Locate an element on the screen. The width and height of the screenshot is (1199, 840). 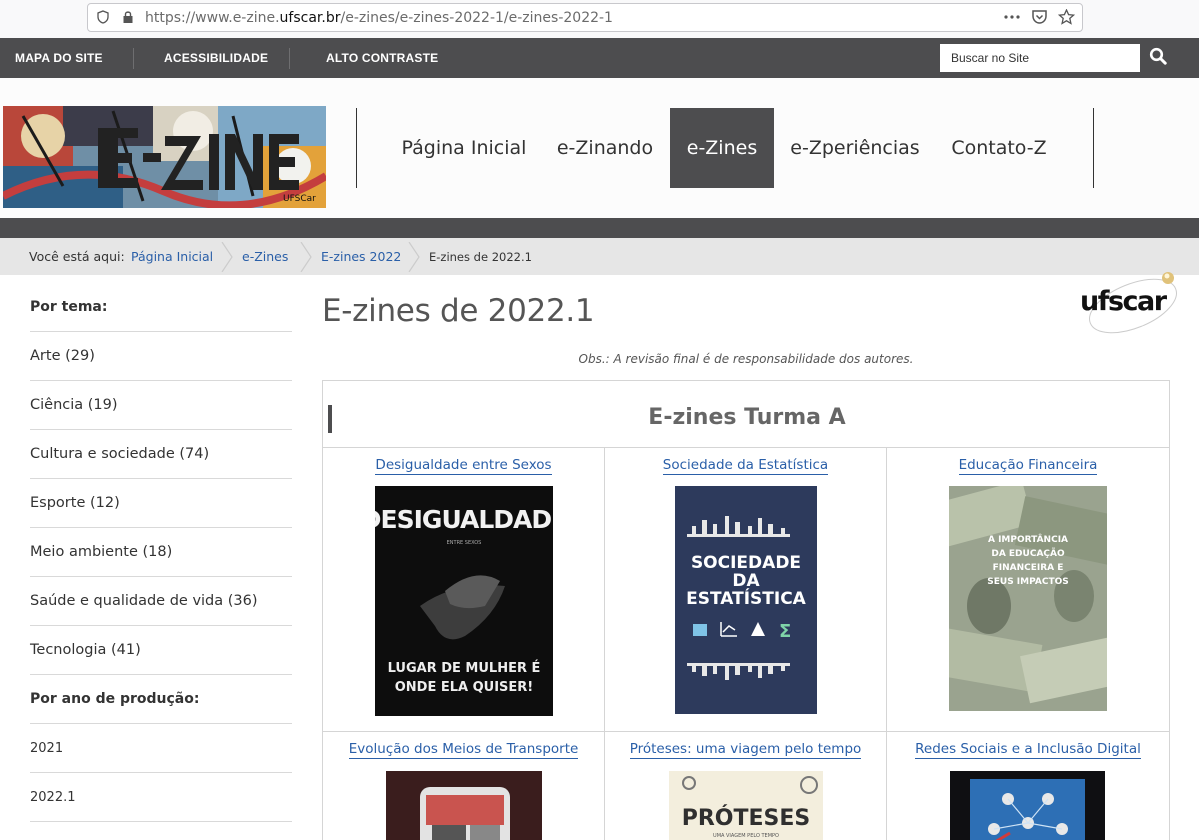
nav-contato-z: Contato-Z is located at coordinates (999, 148).